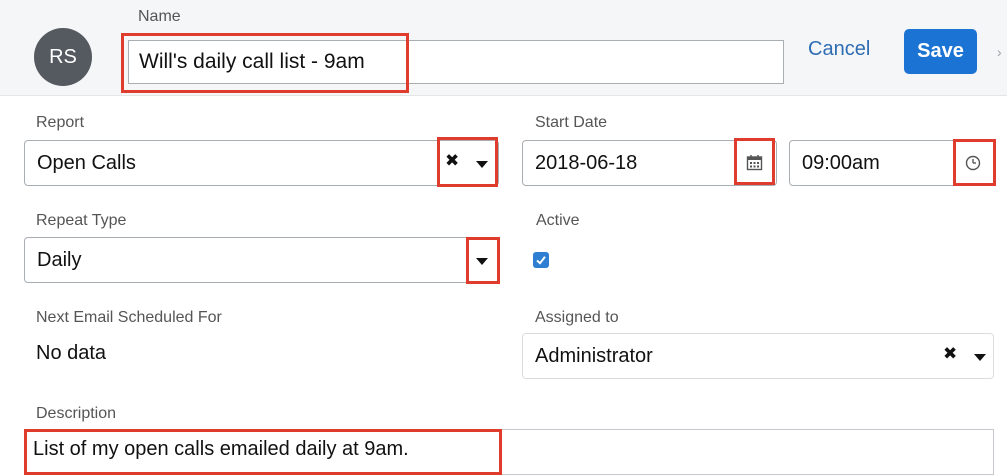 The image size is (1007, 475). What do you see at coordinates (974, 162) in the screenshot?
I see `highlight-clock` at bounding box center [974, 162].